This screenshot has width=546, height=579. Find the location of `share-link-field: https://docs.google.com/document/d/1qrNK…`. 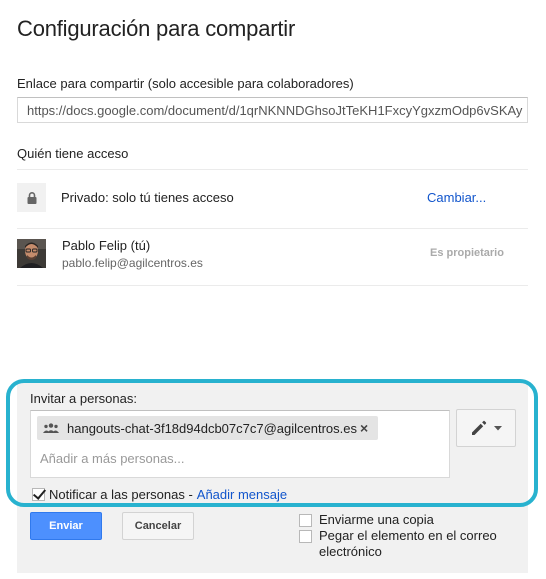

share-link-field: https://docs.google.com/document/d/1qrNK… is located at coordinates (272, 110).